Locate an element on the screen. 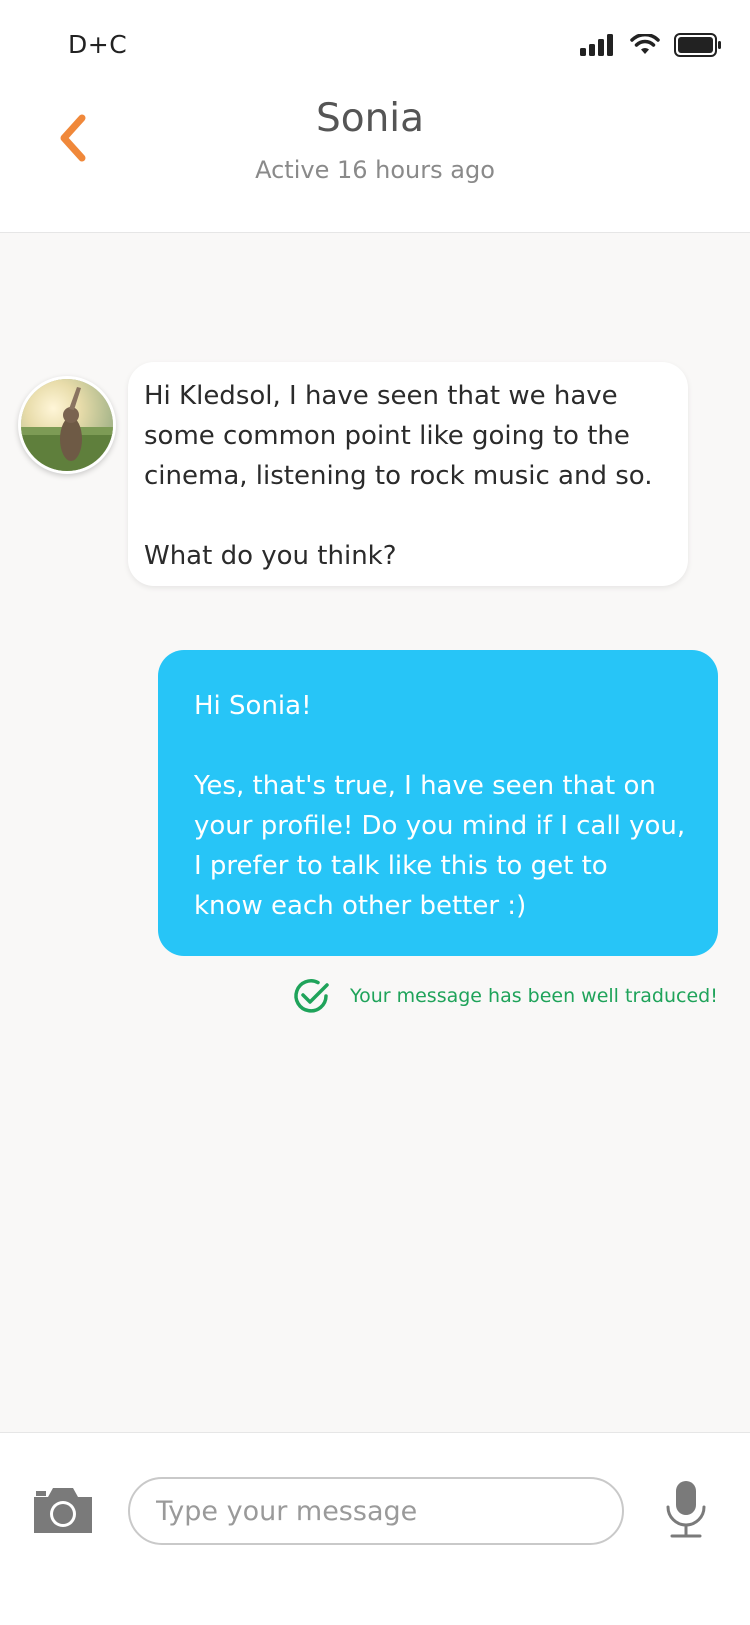 The width and height of the screenshot is (750, 1625). message-line: Hi Sonia! is located at coordinates (253, 706).